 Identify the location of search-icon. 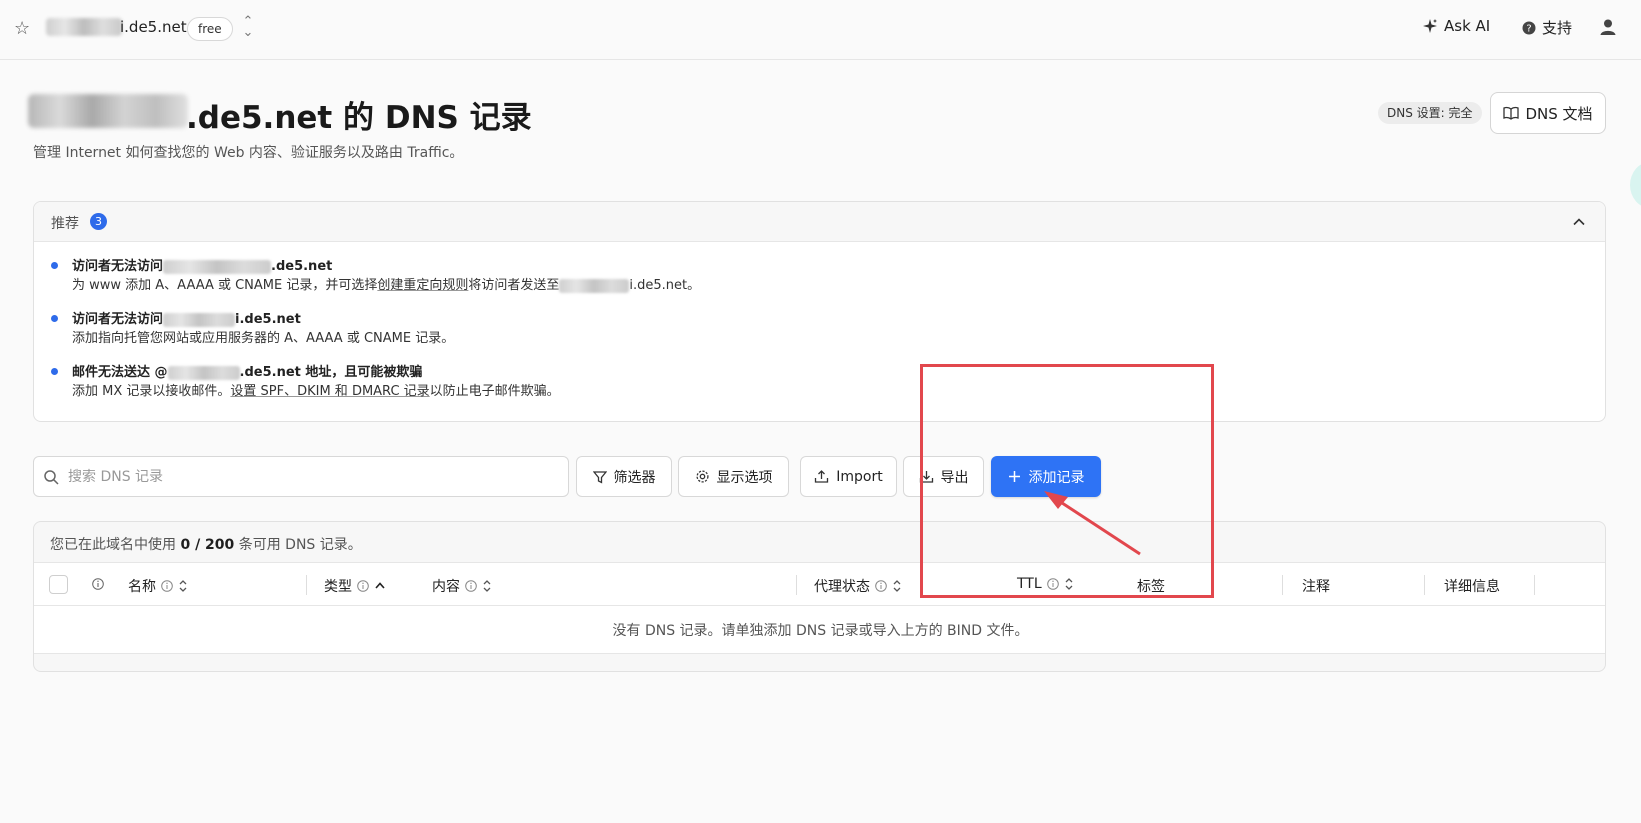
(51, 477).